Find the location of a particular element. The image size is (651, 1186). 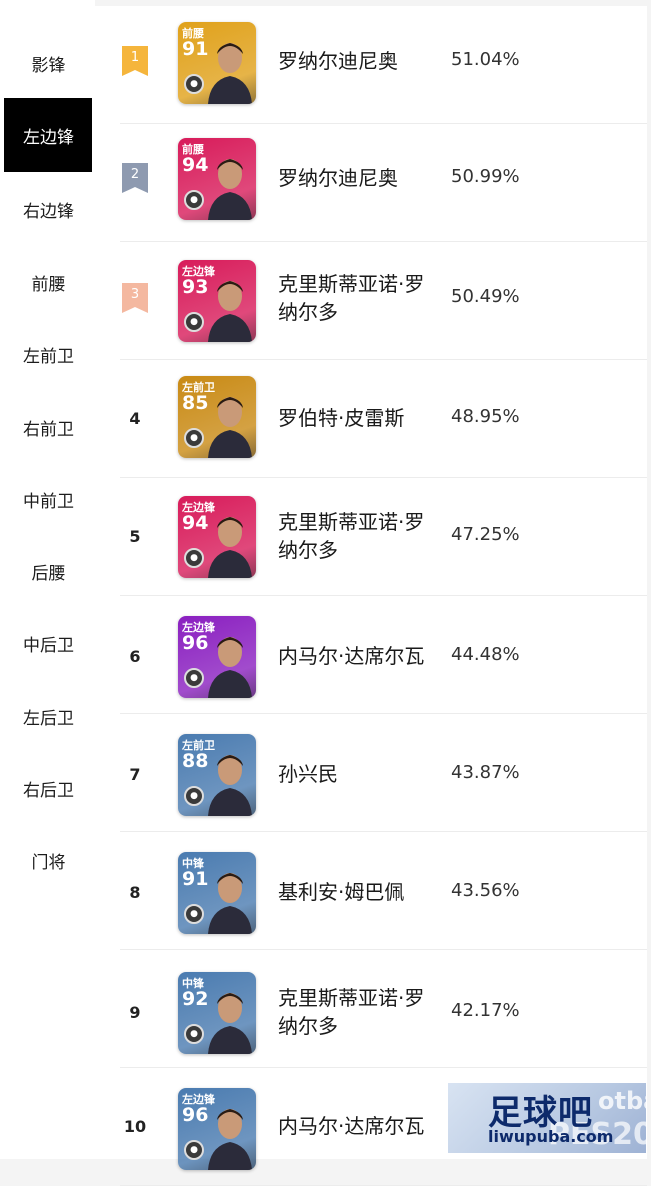

rank-number: 10 is located at coordinates (135, 1126).